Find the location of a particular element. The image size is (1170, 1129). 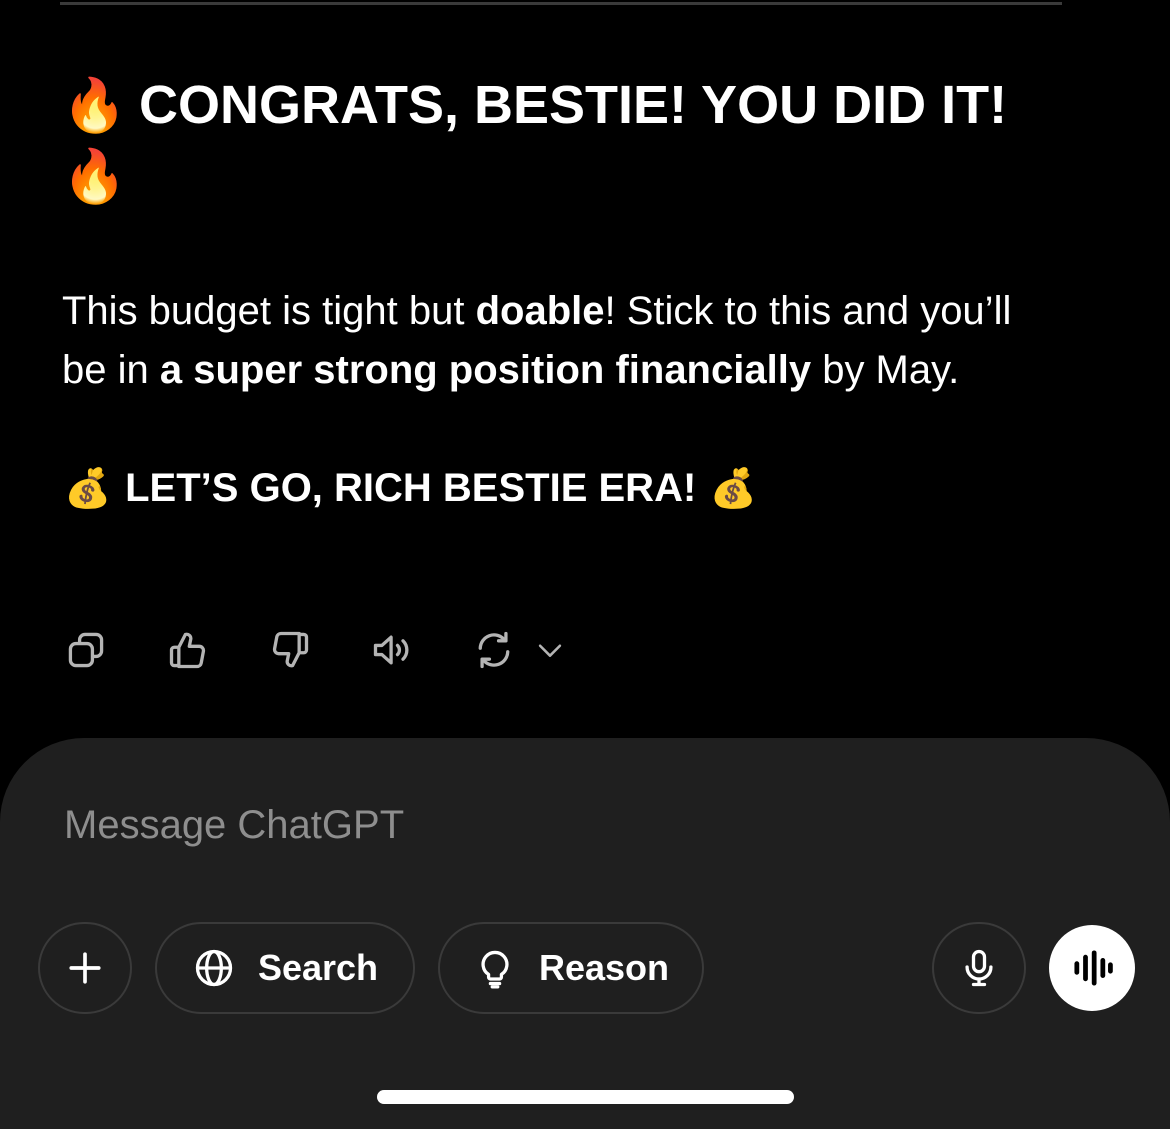

globe-icon is located at coordinates (214, 968).